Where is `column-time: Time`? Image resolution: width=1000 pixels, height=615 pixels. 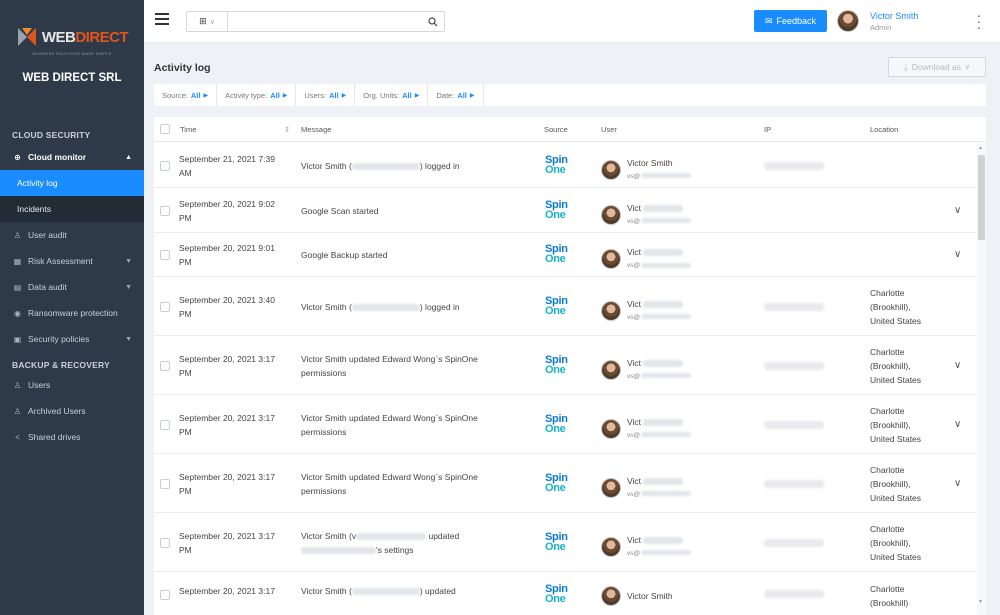
column-time: Time is located at coordinates (188, 129).